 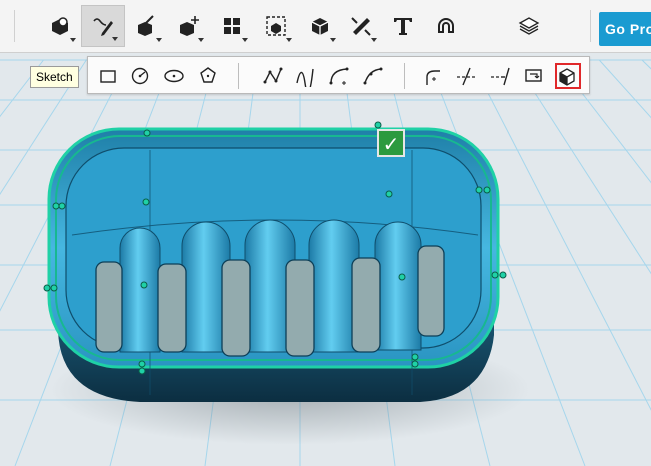 I want to click on fillet-icon, so click(x=433, y=77).